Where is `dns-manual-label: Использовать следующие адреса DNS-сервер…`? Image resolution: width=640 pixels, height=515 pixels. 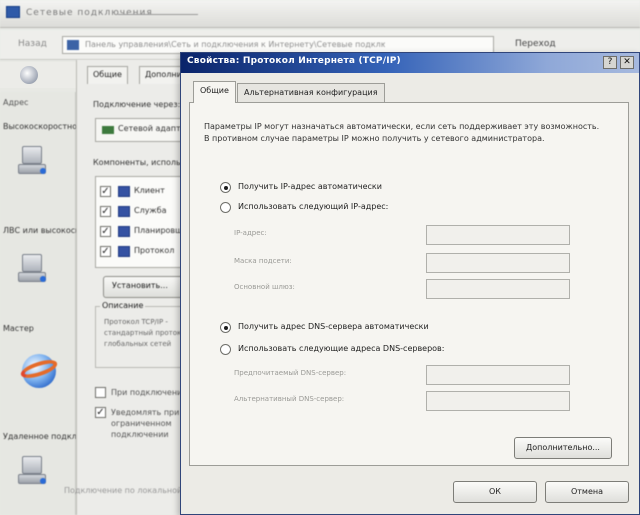
dns-manual-label: Использовать следующие адреса DNS-сервер… is located at coordinates (341, 348).